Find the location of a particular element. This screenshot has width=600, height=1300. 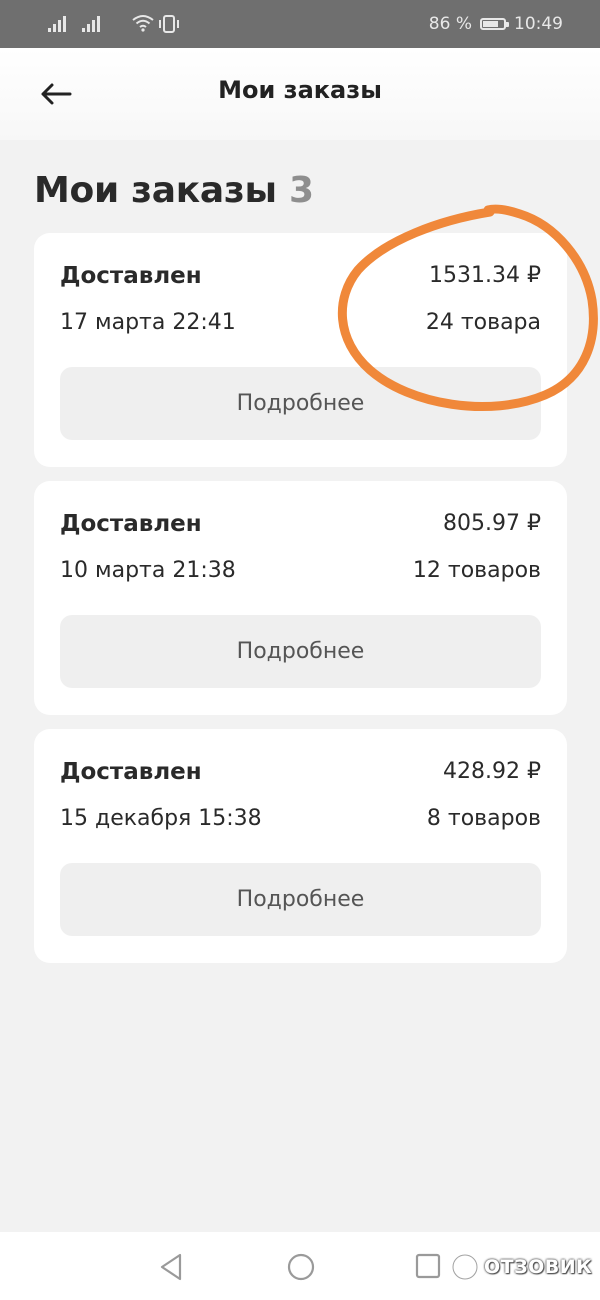

order-date: 15 декабря 15:38 is located at coordinates (161, 818).